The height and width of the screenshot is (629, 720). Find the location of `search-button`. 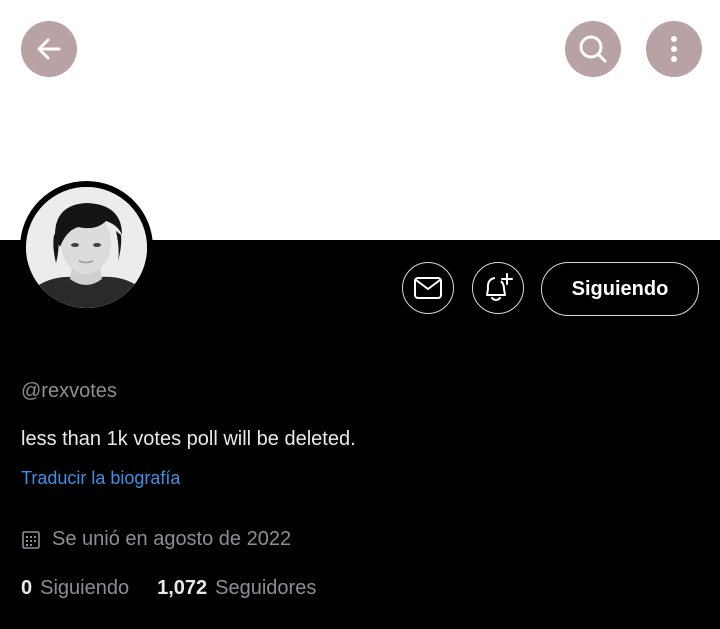

search-button is located at coordinates (593, 49).